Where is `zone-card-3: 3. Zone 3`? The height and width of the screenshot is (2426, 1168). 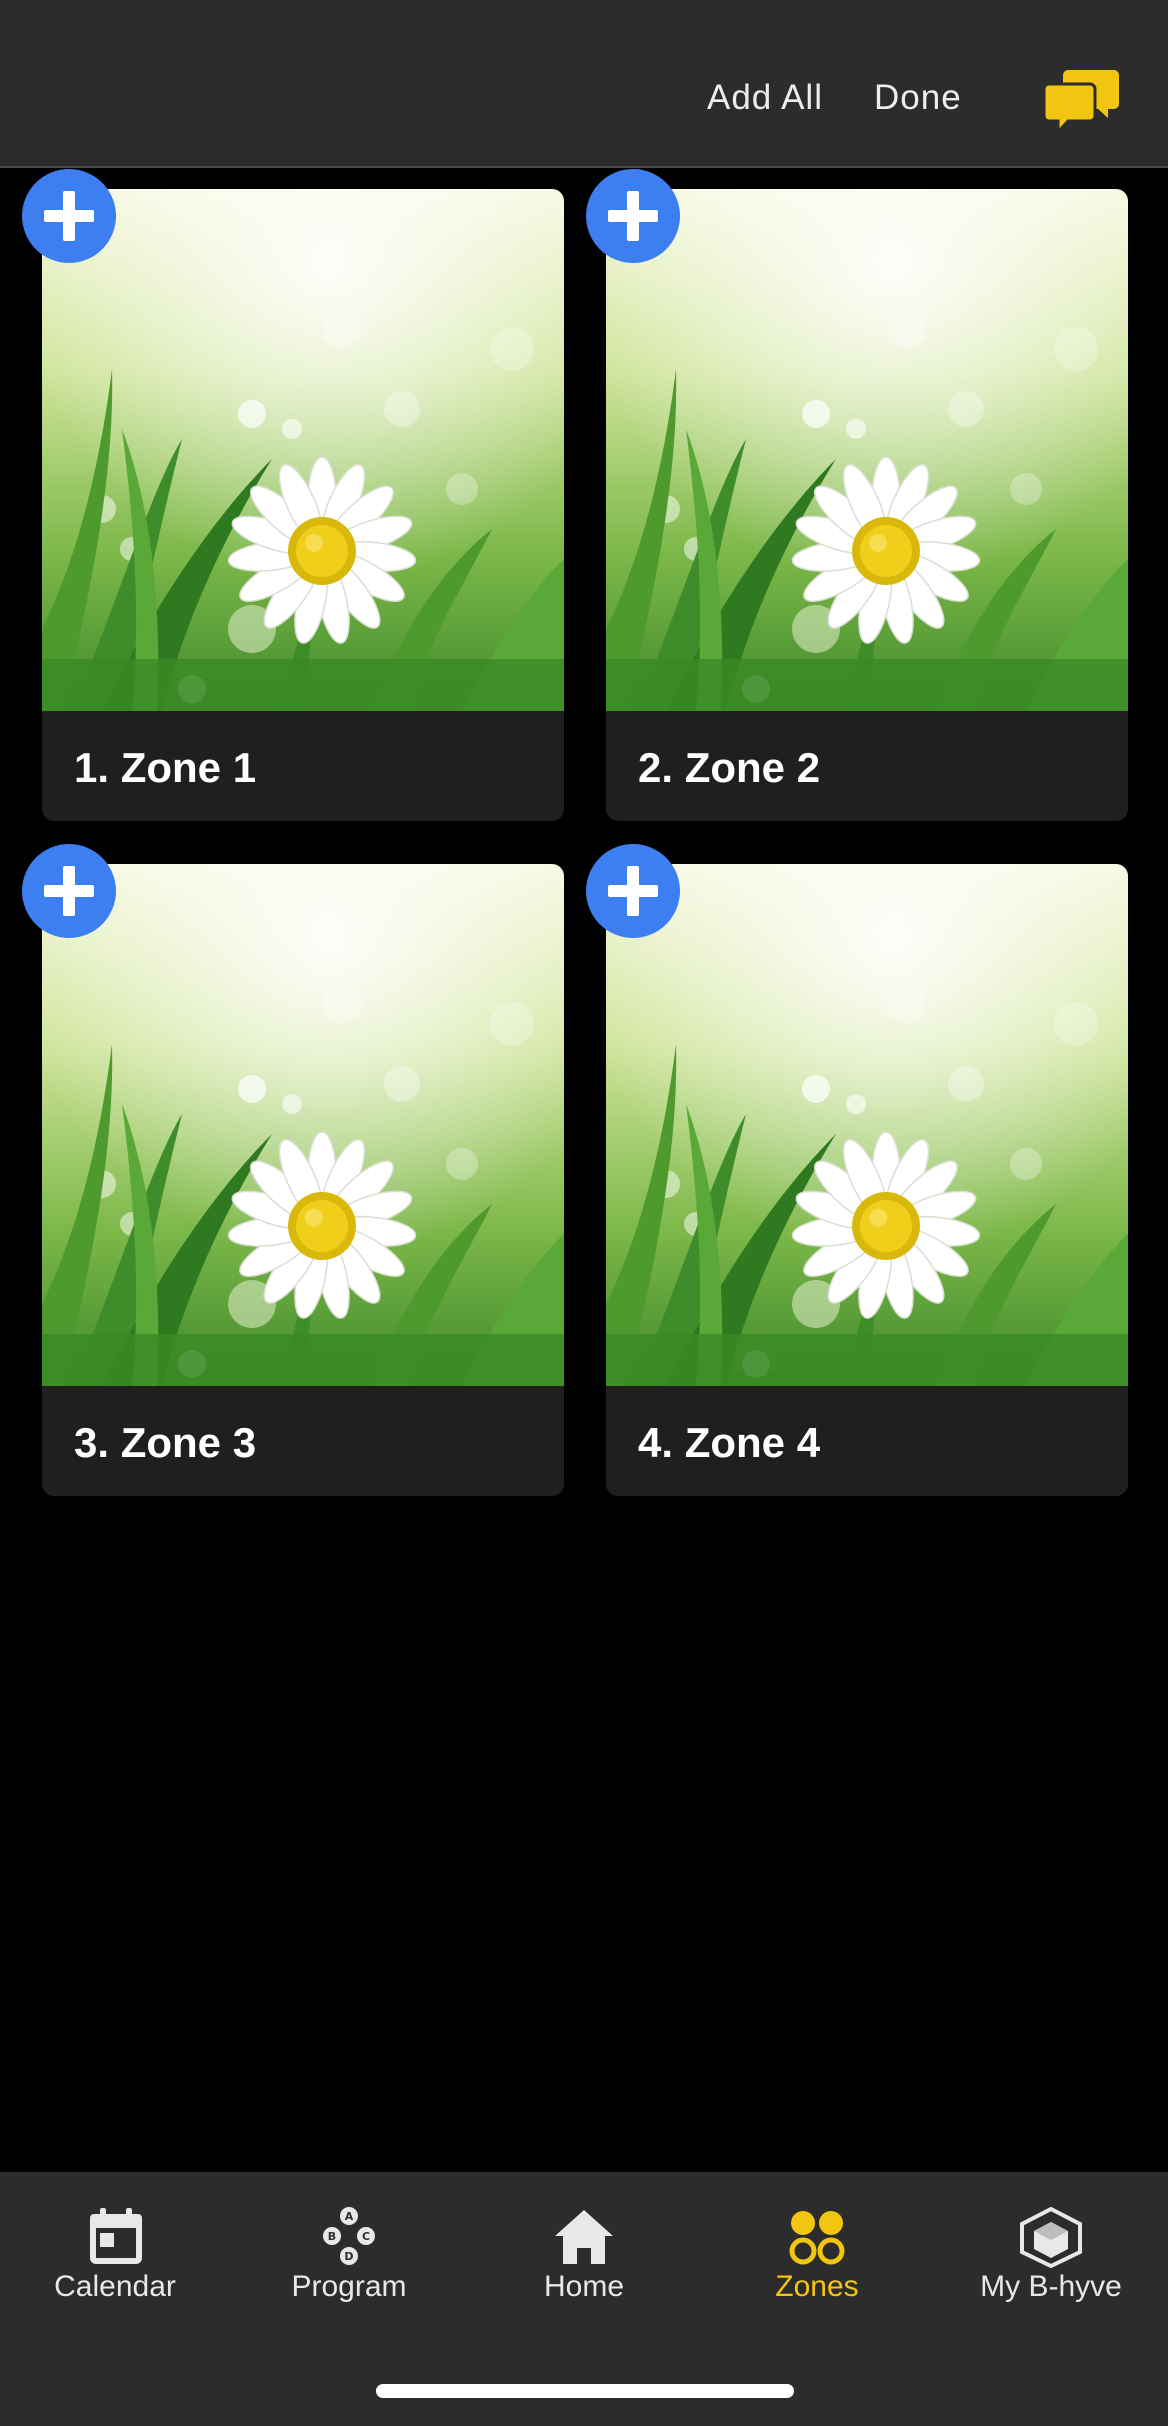
zone-card-3: 3. Zone 3 is located at coordinates (303, 1180).